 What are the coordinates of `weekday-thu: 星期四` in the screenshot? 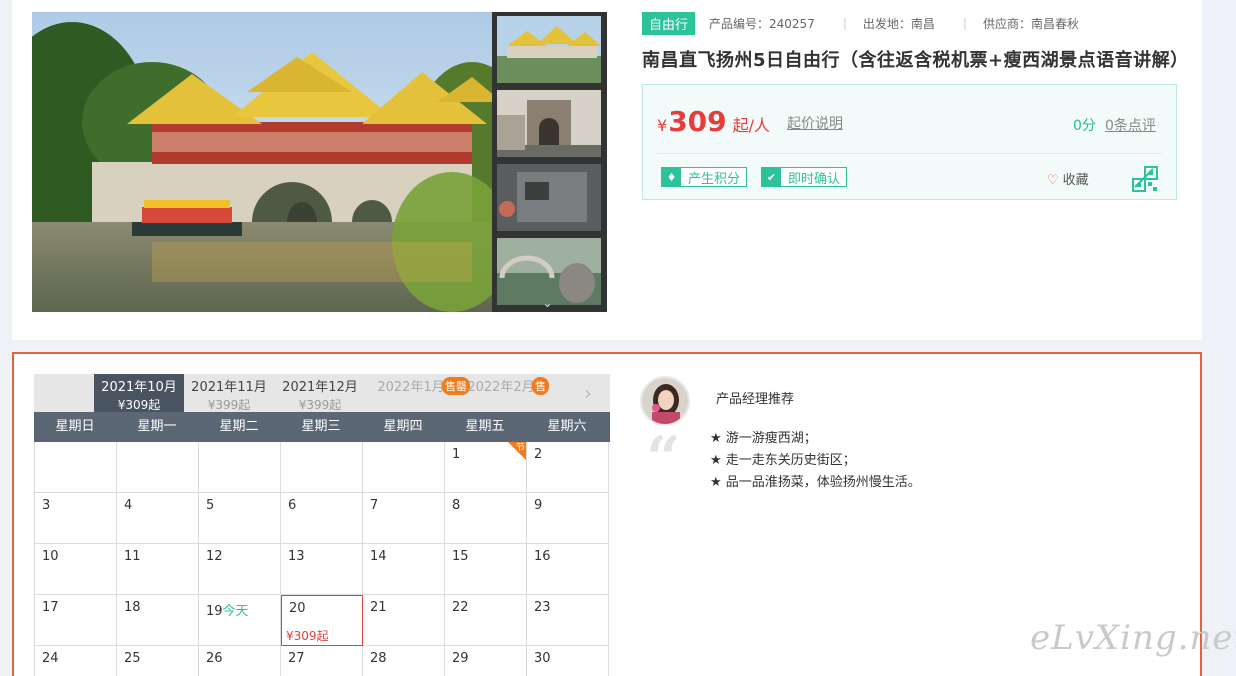 It's located at (403, 426).